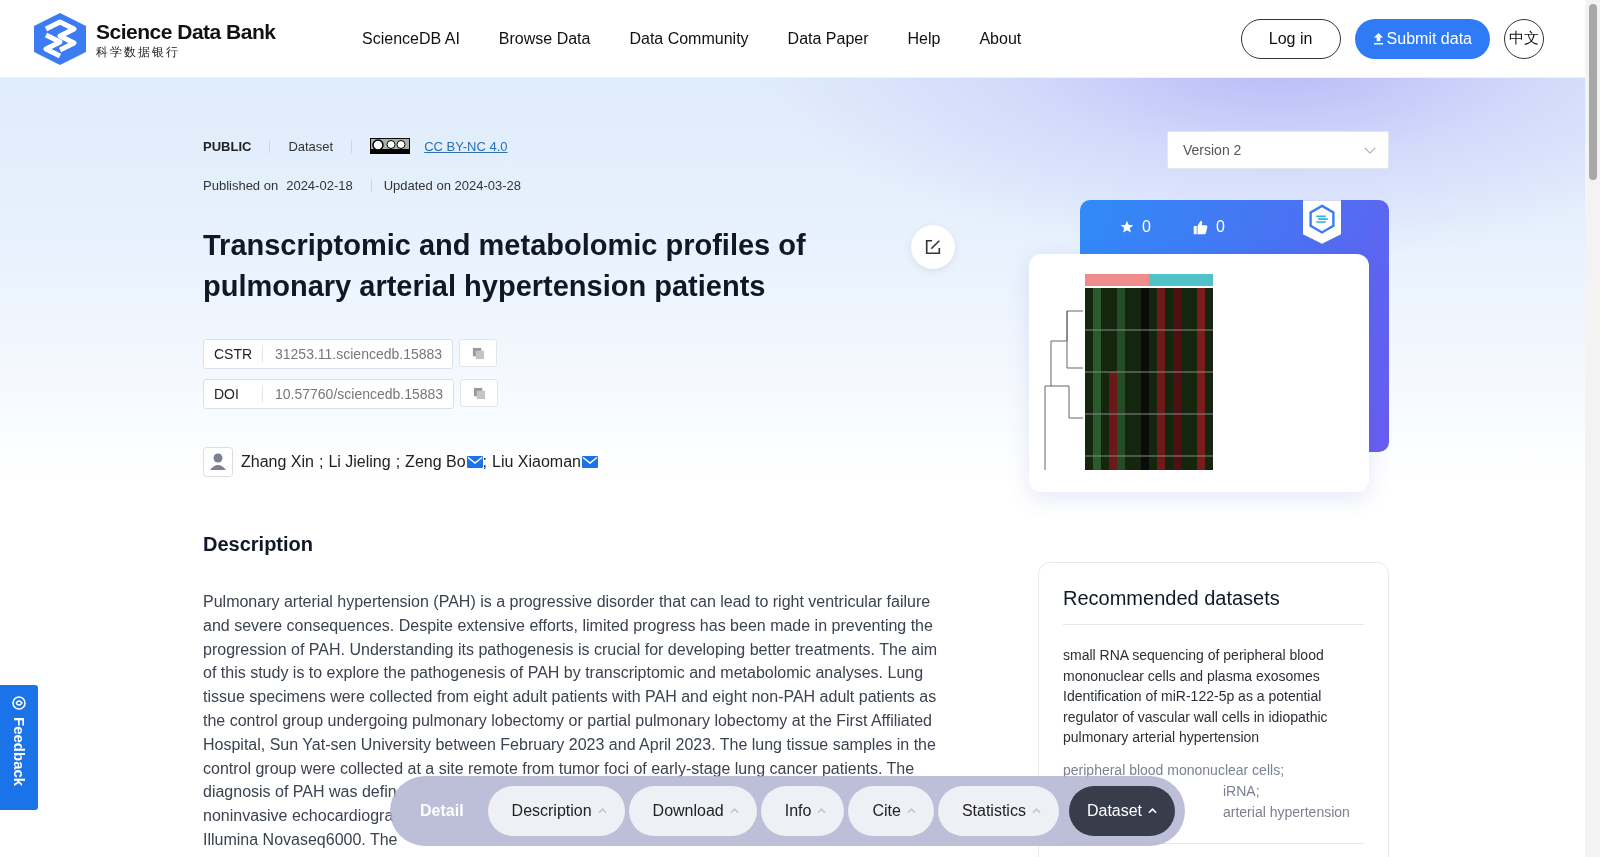  Describe the element at coordinates (689, 38) in the screenshot. I see `nav-link: Data Community` at that location.